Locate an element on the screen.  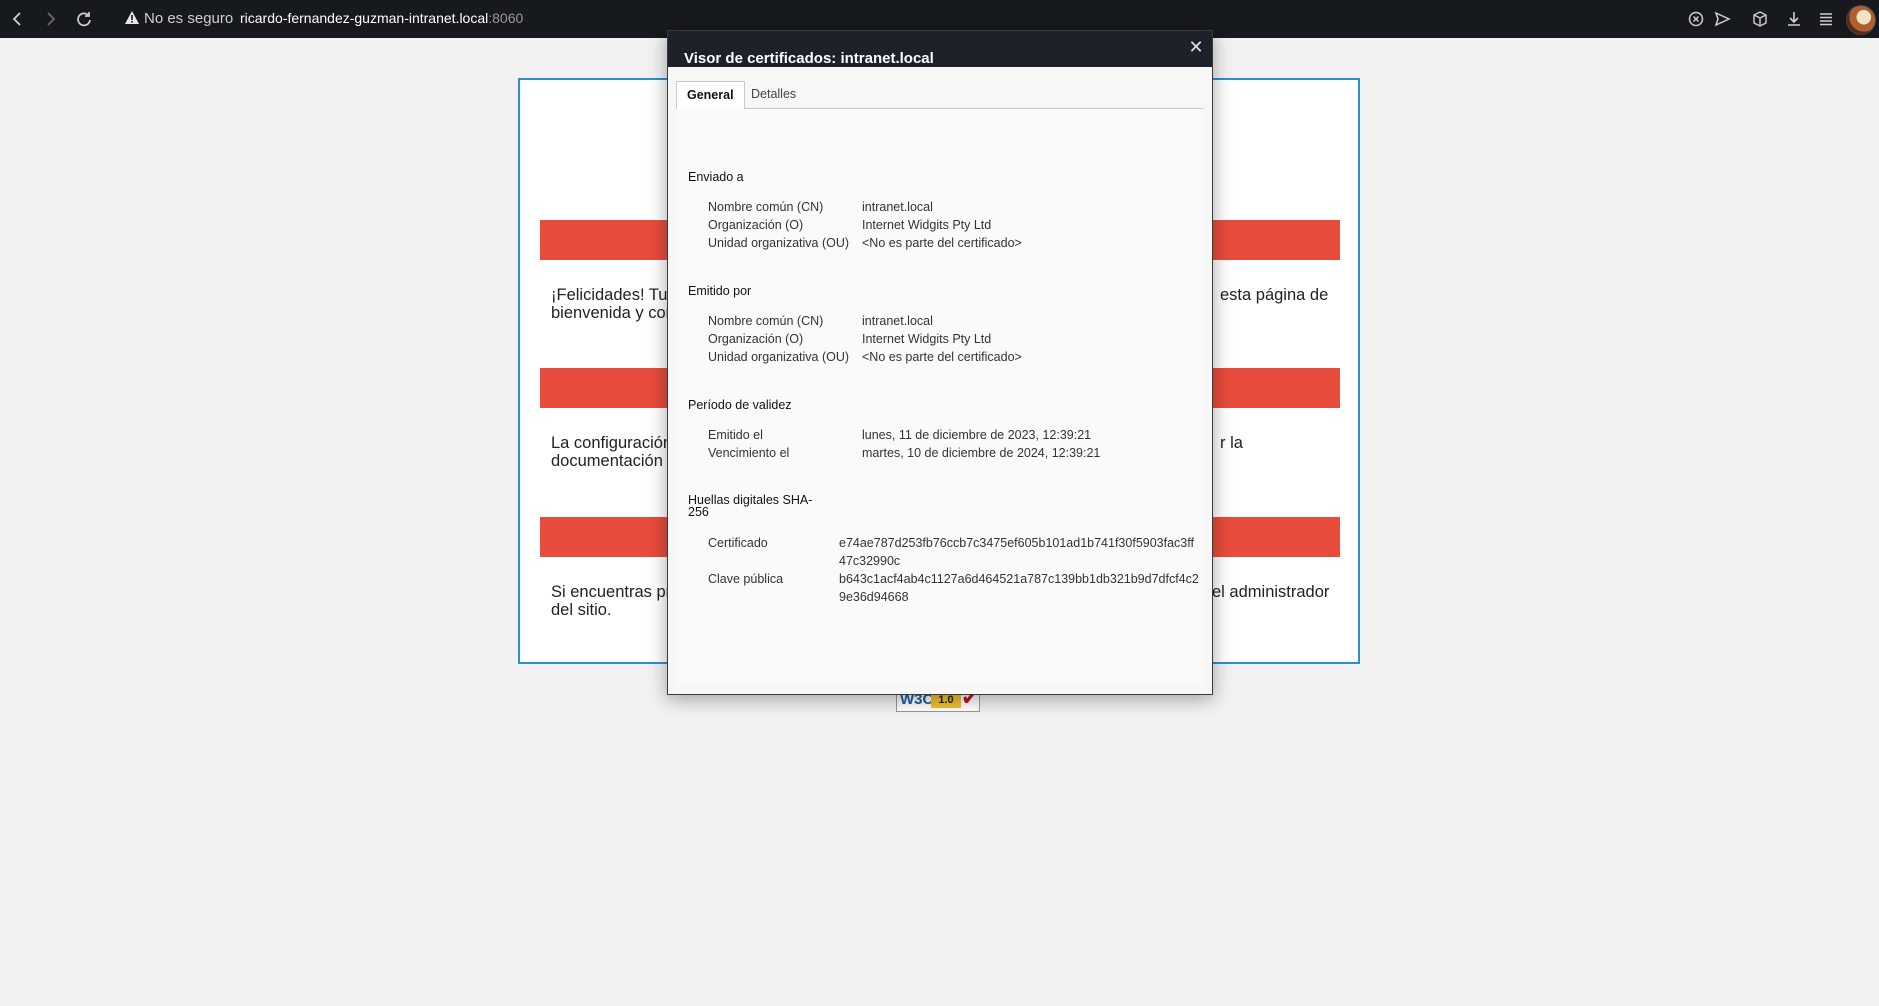
issued-to-cn-value: intranet.local is located at coordinates (897, 207).